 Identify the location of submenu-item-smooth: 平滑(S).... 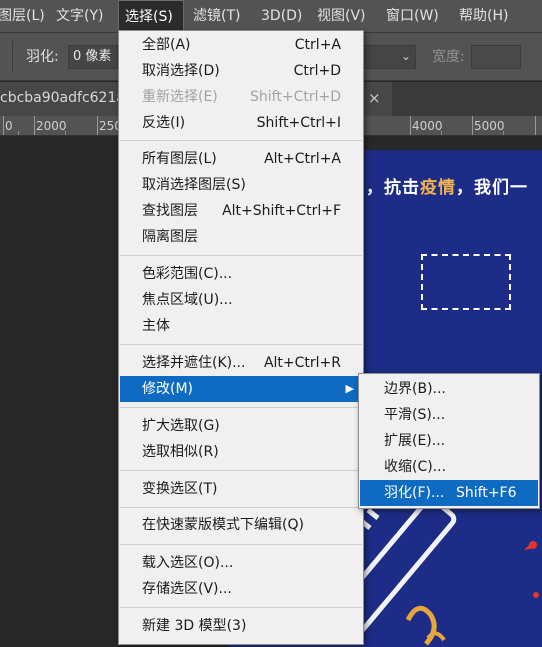
(449, 415).